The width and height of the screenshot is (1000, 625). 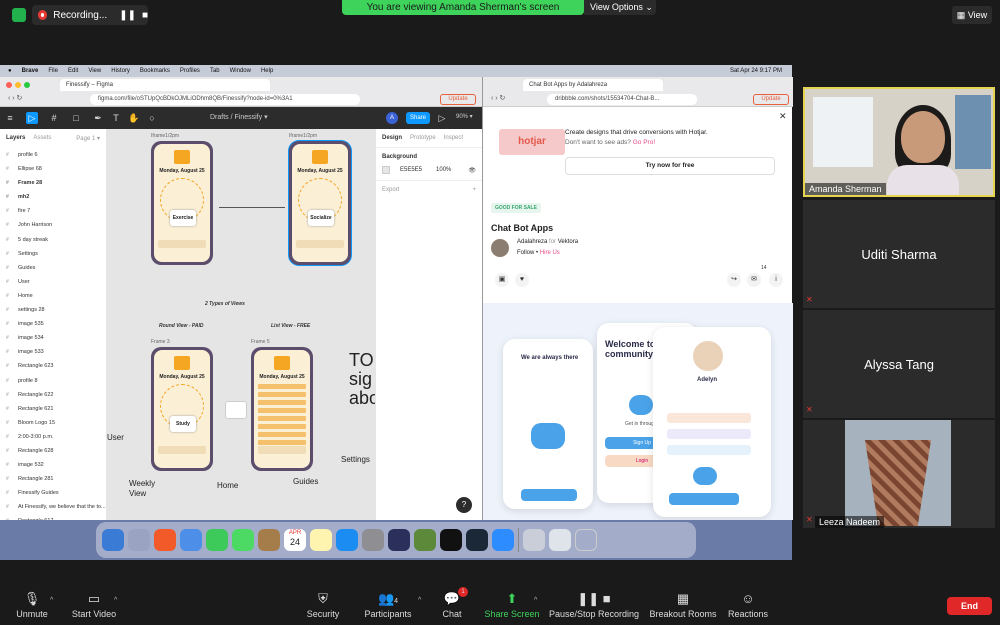 What do you see at coordinates (522, 280) in the screenshot?
I see `heart-icon: ♥` at bounding box center [522, 280].